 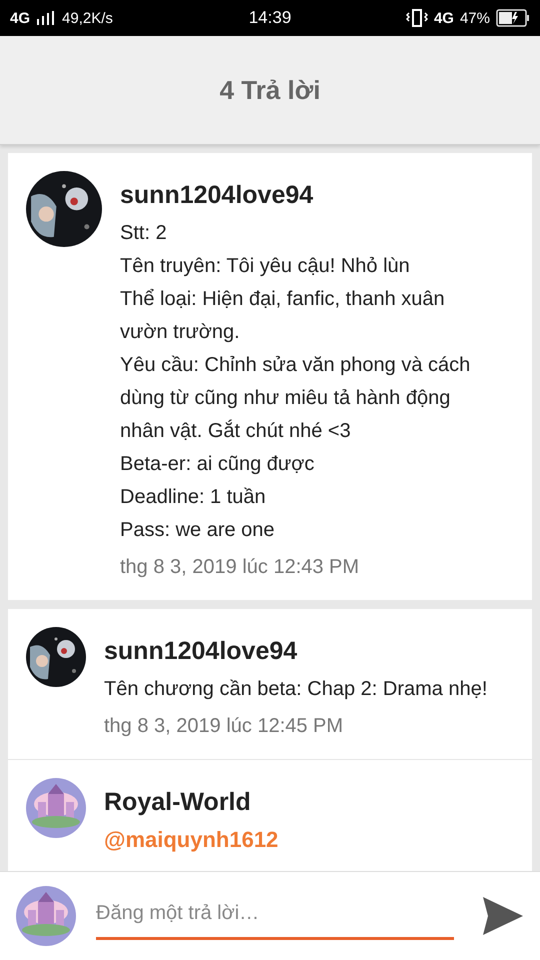 I want to click on comment-text: Thể loại: Hiện đại, fanfic, thanh xuân vườn trường., so click(x=283, y=316).